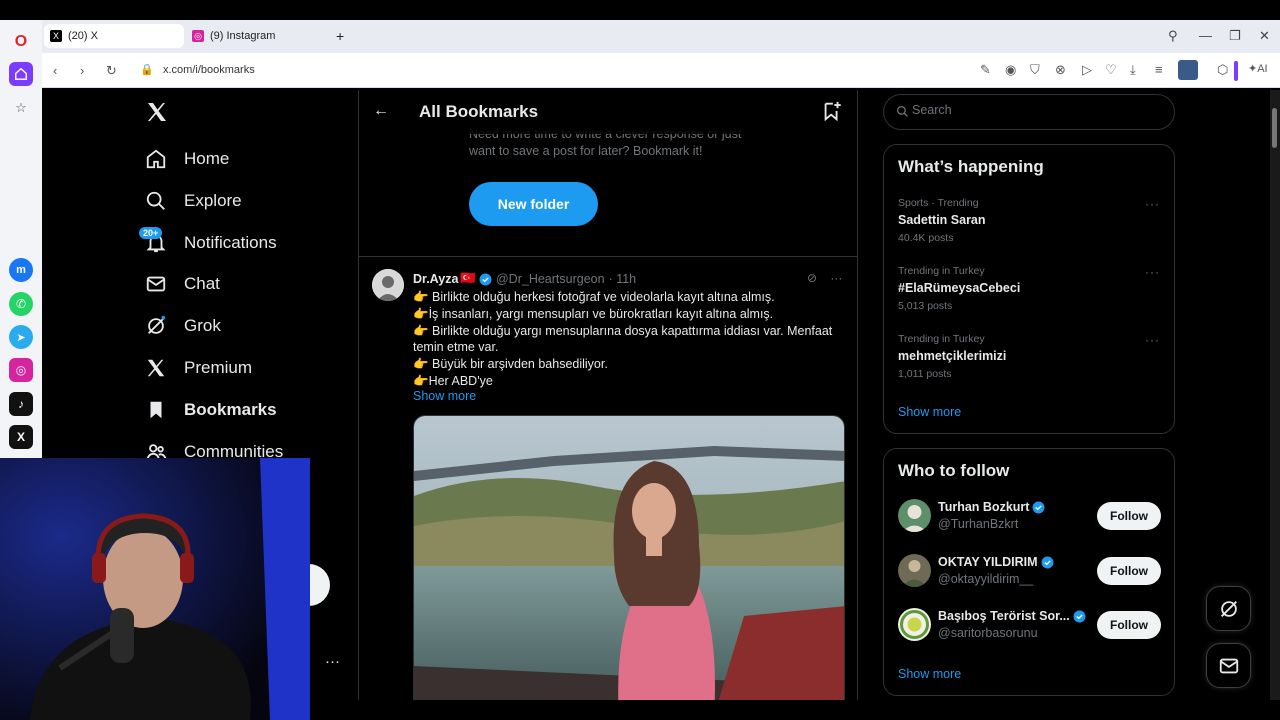  I want to click on edit-icon: ✎, so click(985, 70).